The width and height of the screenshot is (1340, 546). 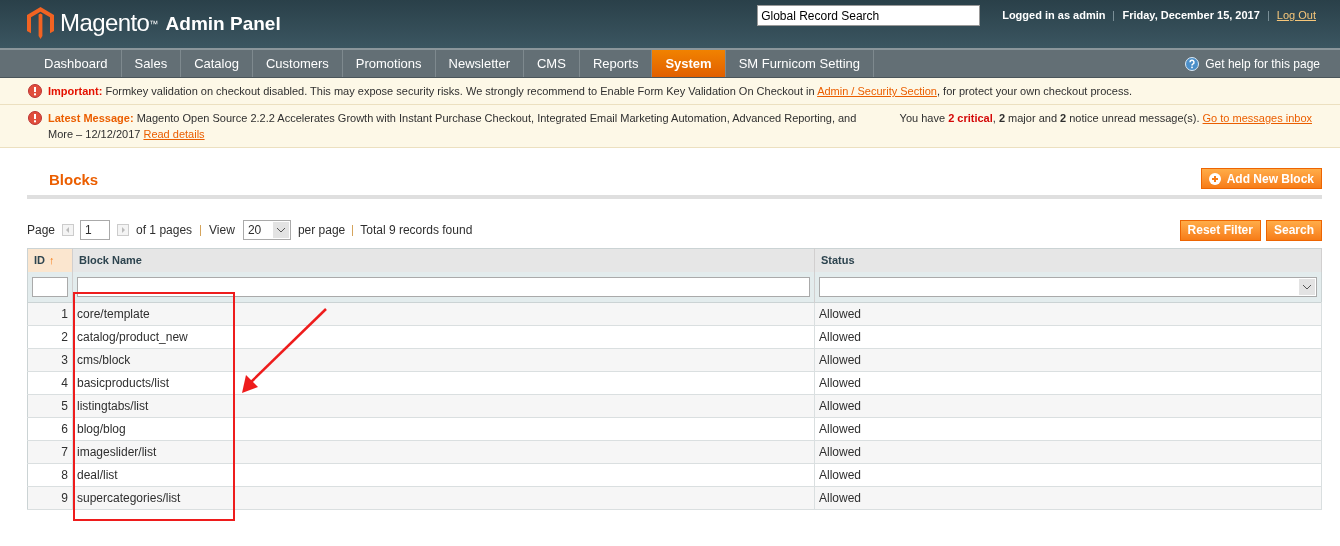 I want to click on table-cell: 4, so click(x=50, y=383).